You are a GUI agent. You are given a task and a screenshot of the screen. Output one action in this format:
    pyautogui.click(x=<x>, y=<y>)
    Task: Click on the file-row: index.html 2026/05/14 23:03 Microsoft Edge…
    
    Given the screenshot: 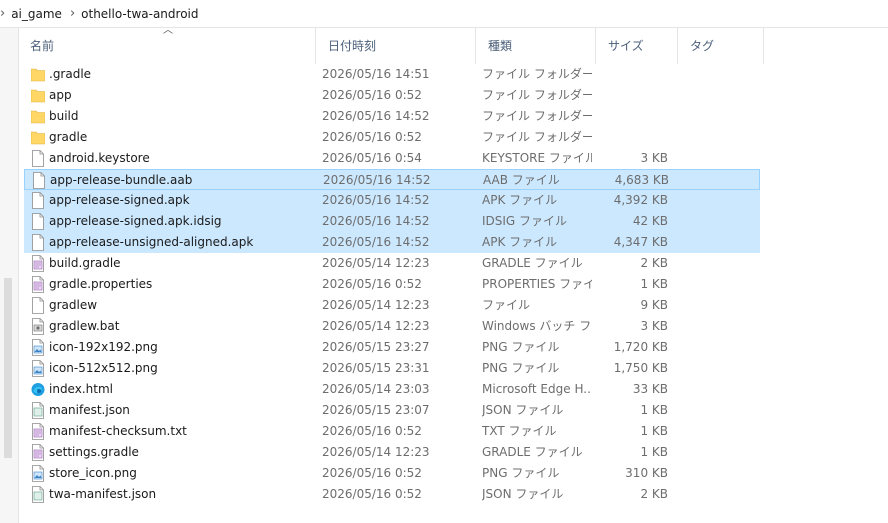 What is the action you would take?
    pyautogui.click(x=392, y=389)
    